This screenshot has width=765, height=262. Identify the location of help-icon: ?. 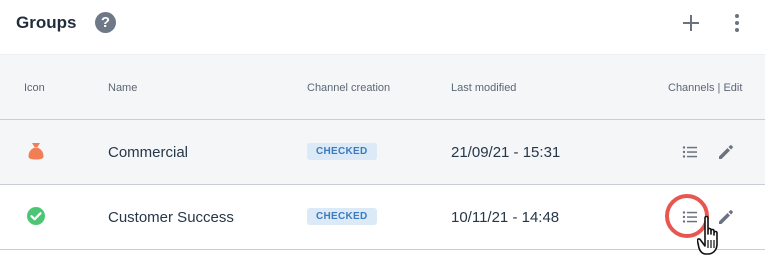
(105, 22).